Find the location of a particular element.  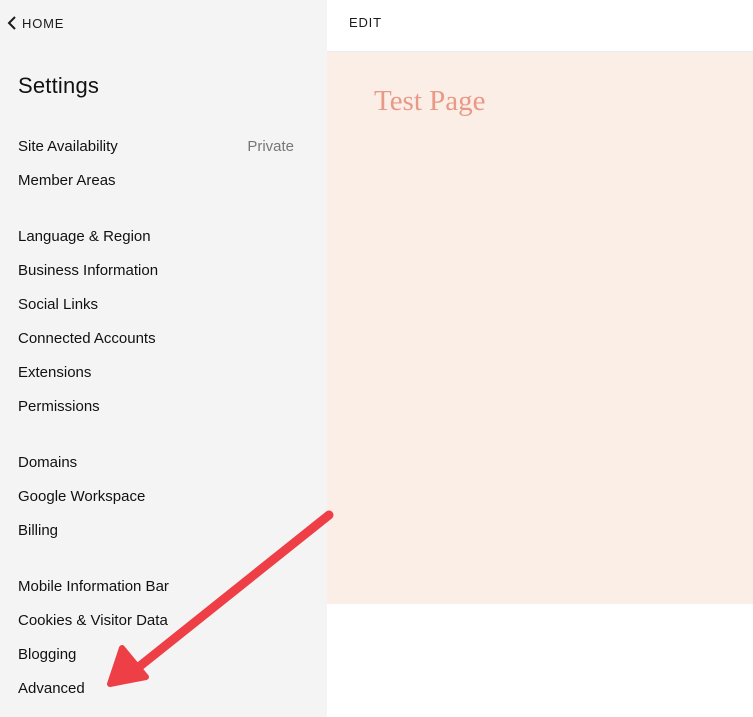

sidebar-item-label: Permissions is located at coordinates (59, 406).